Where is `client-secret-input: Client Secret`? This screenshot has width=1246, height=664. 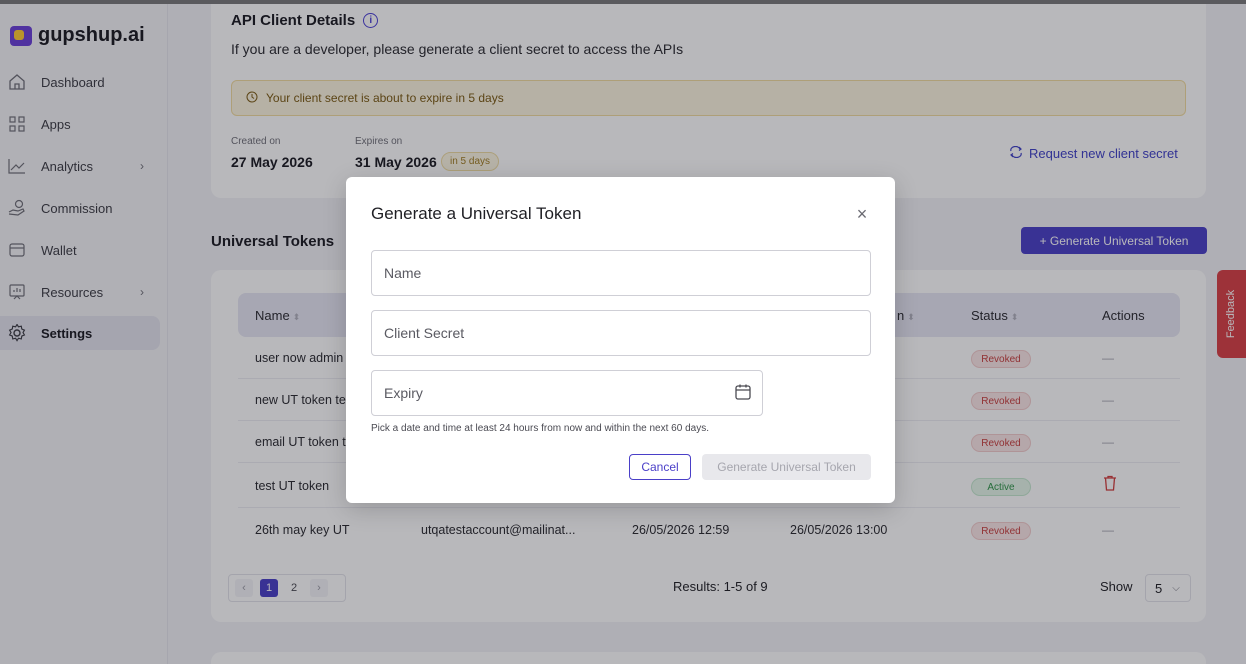
client-secret-input: Client Secret is located at coordinates (621, 333).